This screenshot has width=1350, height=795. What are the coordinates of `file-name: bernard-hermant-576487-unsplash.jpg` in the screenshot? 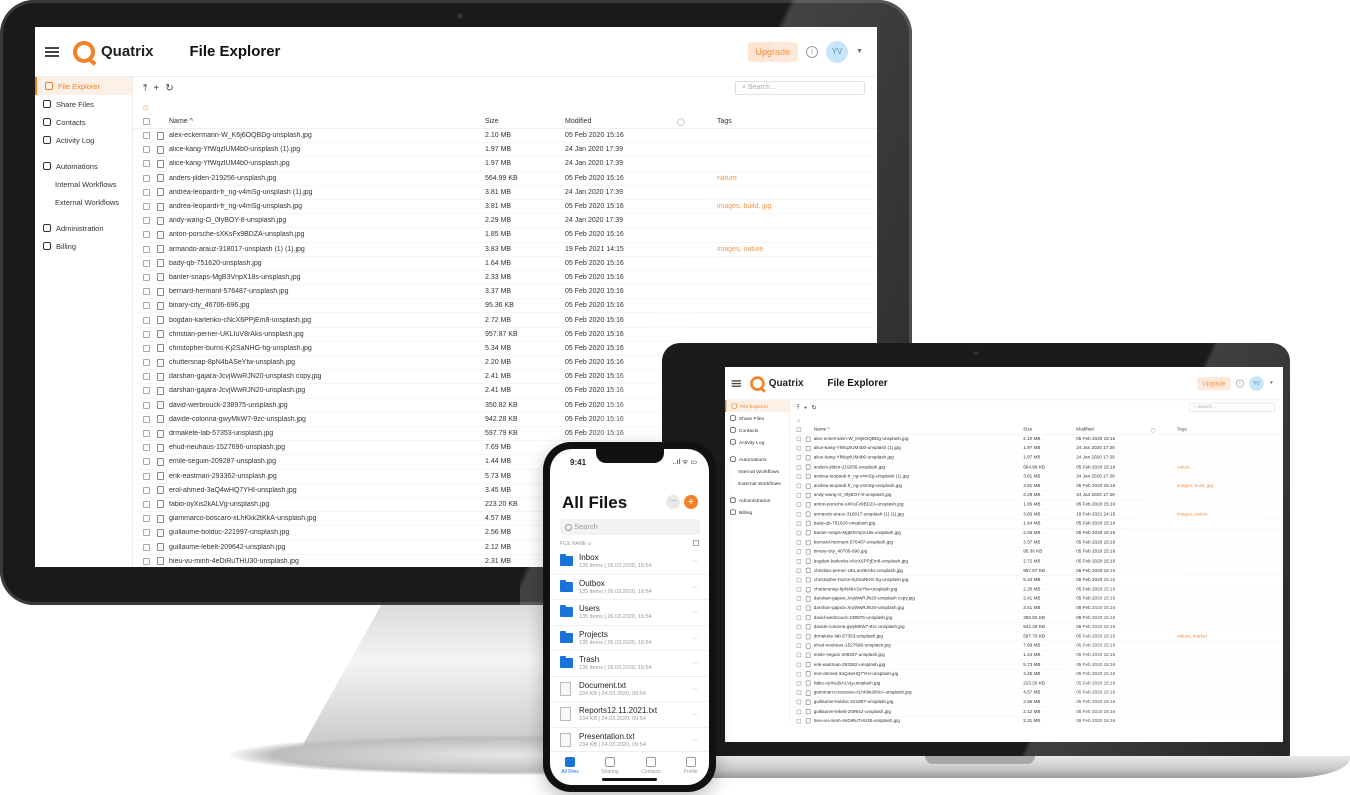 It's located at (327, 291).